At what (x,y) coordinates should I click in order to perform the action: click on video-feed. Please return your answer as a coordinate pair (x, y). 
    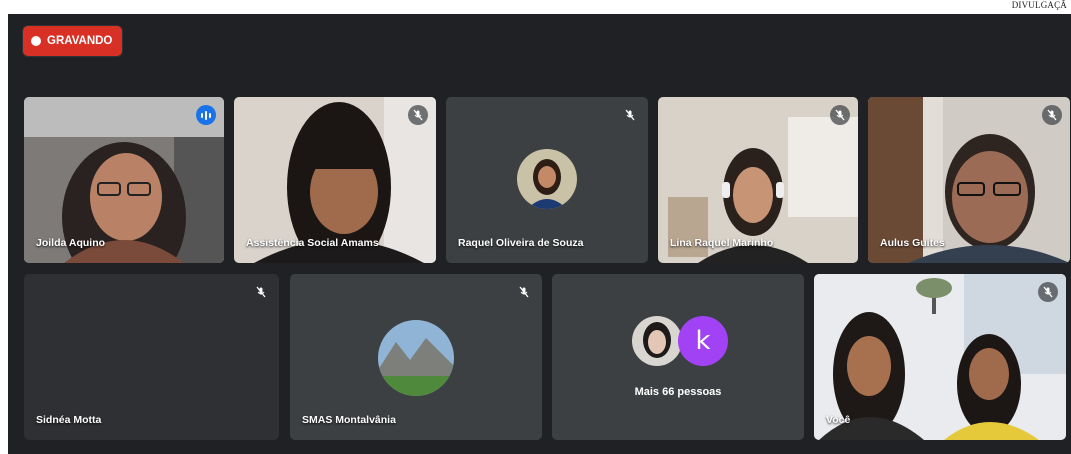
    Looking at the image, I should click on (940, 357).